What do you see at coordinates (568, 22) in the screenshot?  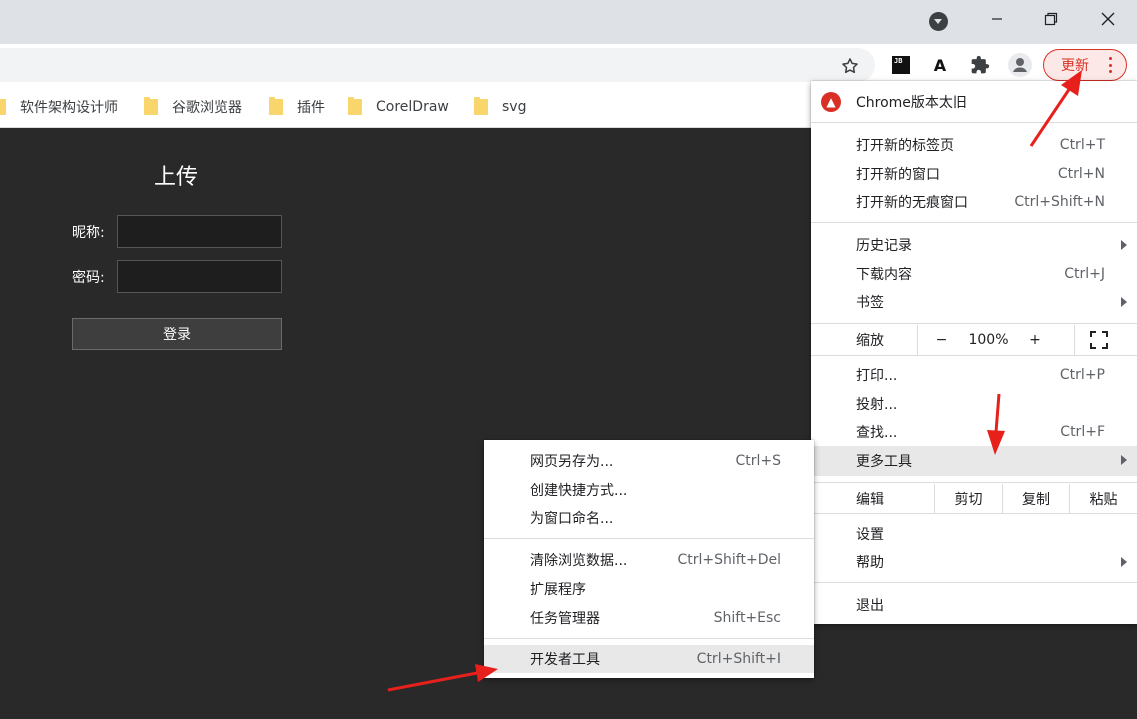 I see `title-bar` at bounding box center [568, 22].